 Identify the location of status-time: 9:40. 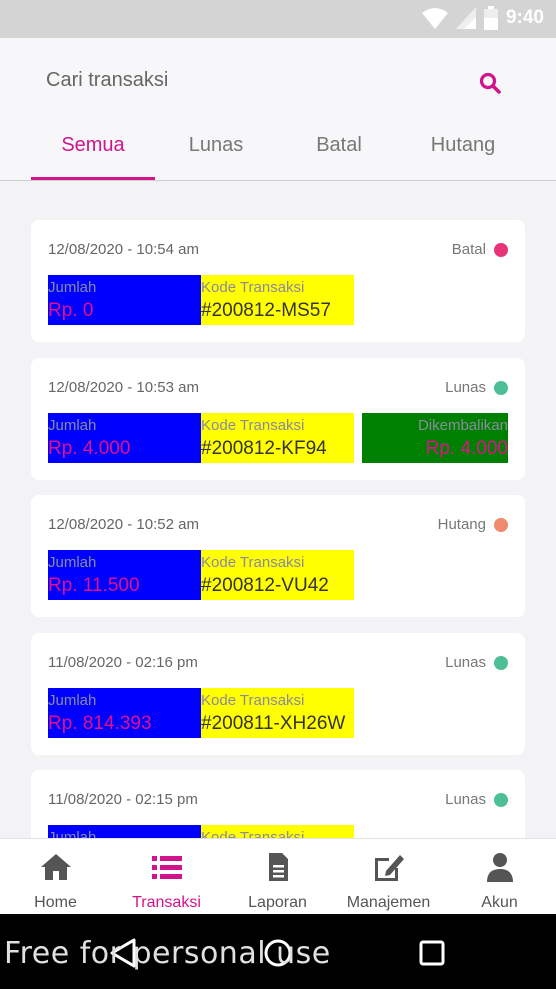
(524, 17).